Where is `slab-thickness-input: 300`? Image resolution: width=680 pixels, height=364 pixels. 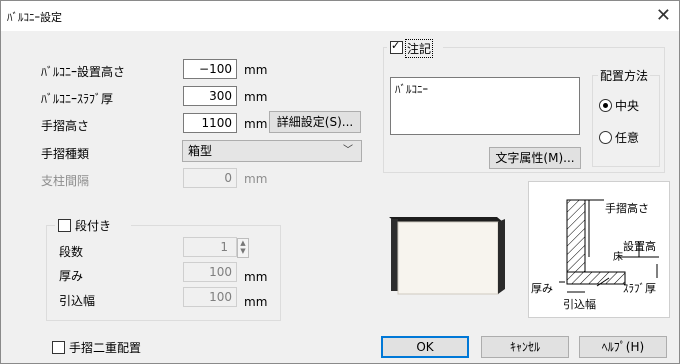
slab-thickness-input: 300 is located at coordinates (210, 96).